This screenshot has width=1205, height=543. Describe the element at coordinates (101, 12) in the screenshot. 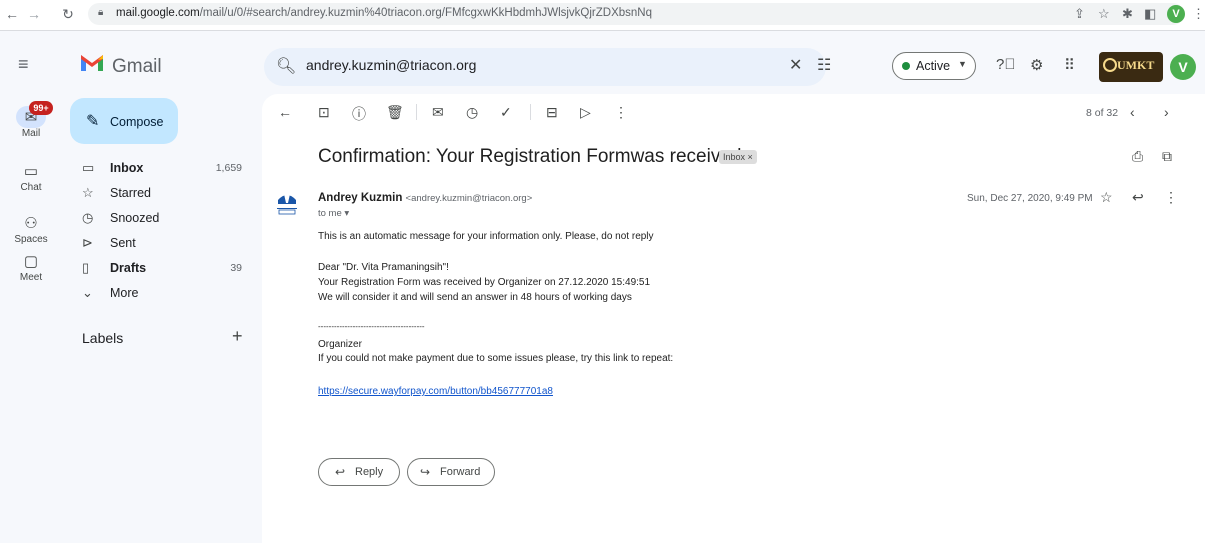

I see `lock-icon: 🔒︎` at that location.